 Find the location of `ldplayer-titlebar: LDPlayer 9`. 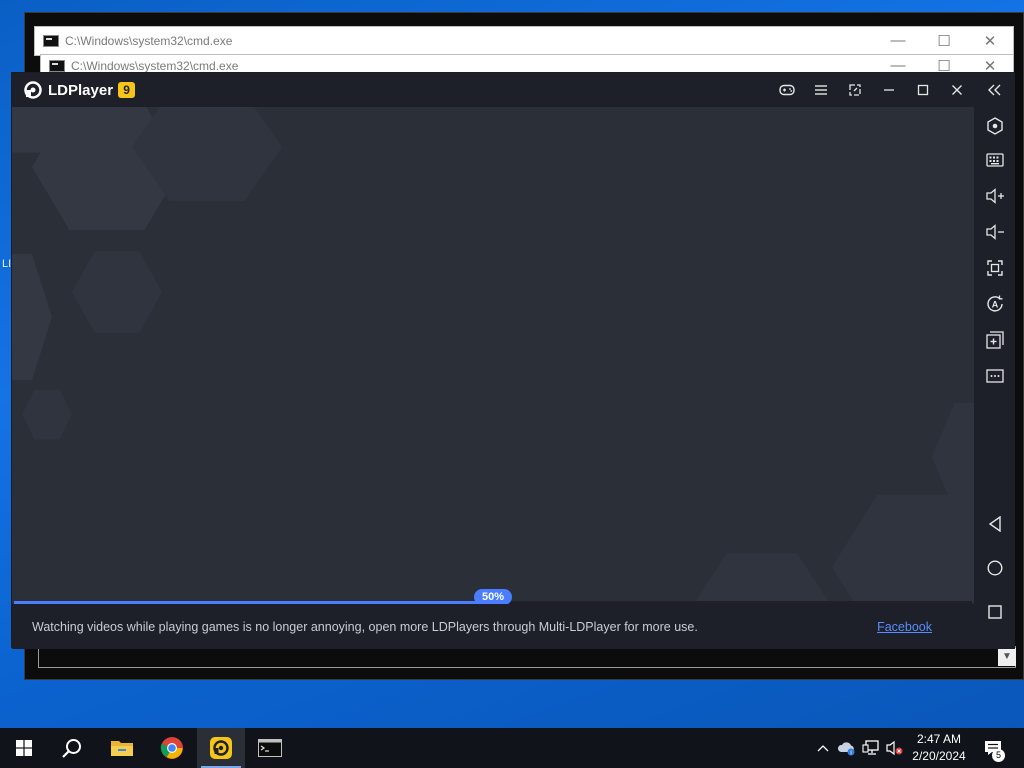

ldplayer-titlebar: LDPlayer 9 is located at coordinates (493, 90).